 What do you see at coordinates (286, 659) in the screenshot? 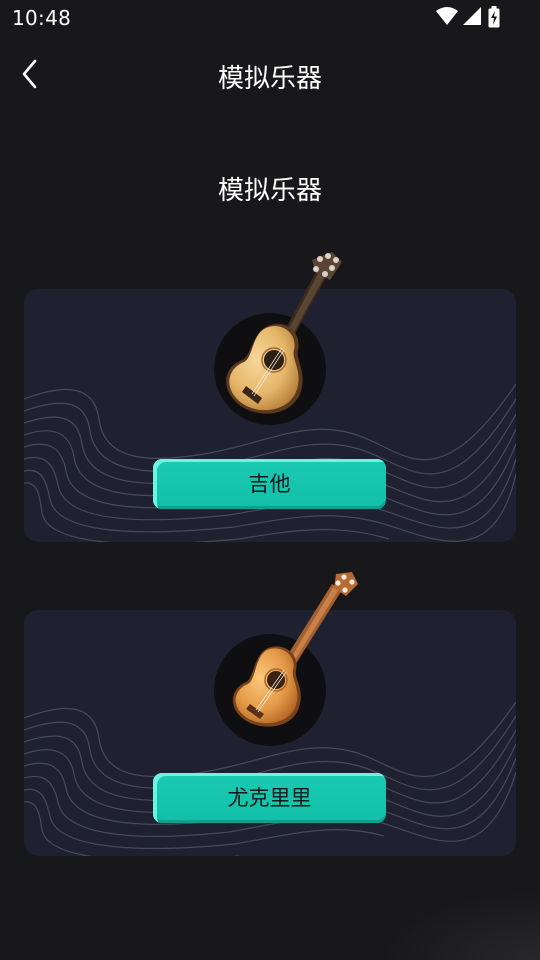
I see `ukulele-icon` at bounding box center [286, 659].